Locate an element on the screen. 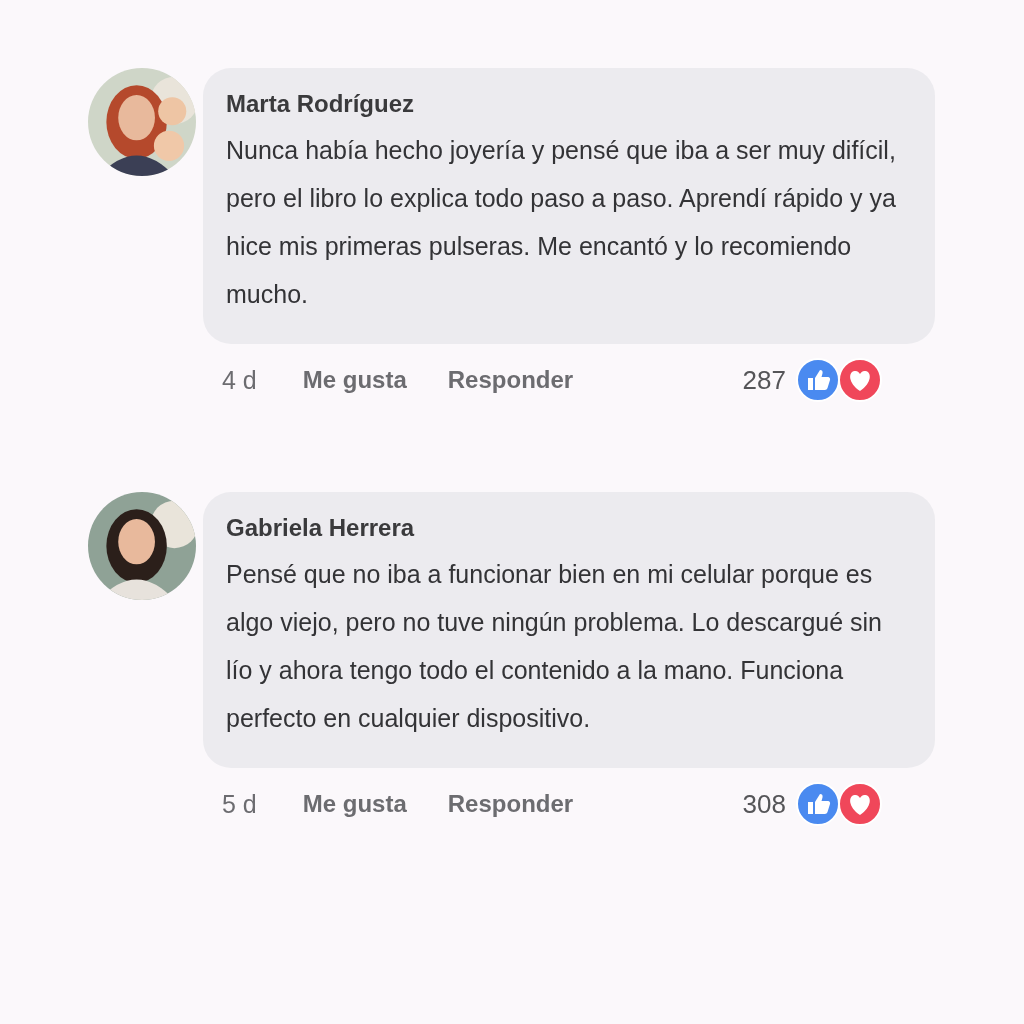 This screenshot has height=1024, width=1024. comment-text: Pensé que no iba a funcionar bien en mi celular porque es algo viejo, pero no tuve ningún problema. Lo descargué sin lío y ahora tengo todo el contenido a la mano. Funciona perfecto en cualquier dispositivo. is located at coordinates (554, 646).